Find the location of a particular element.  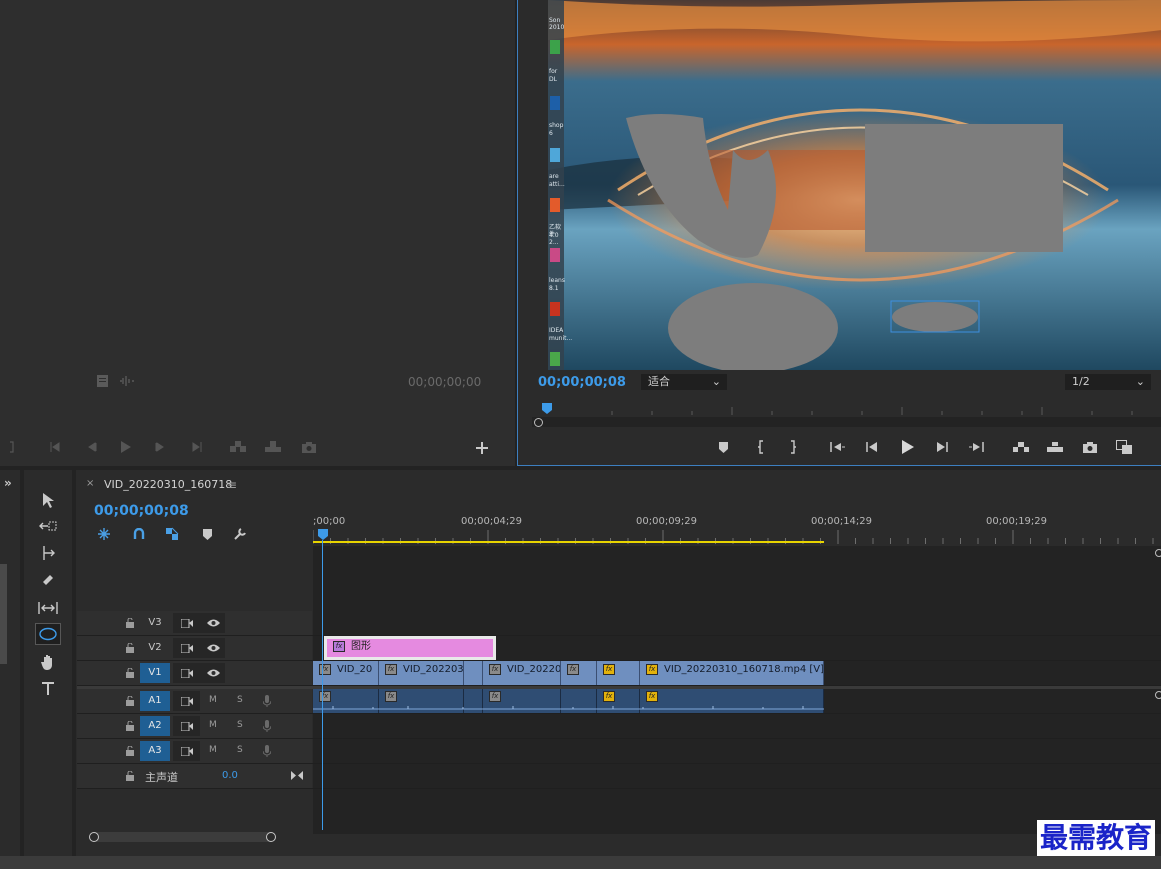

master-volume-value: 0.0 is located at coordinates (230, 775).